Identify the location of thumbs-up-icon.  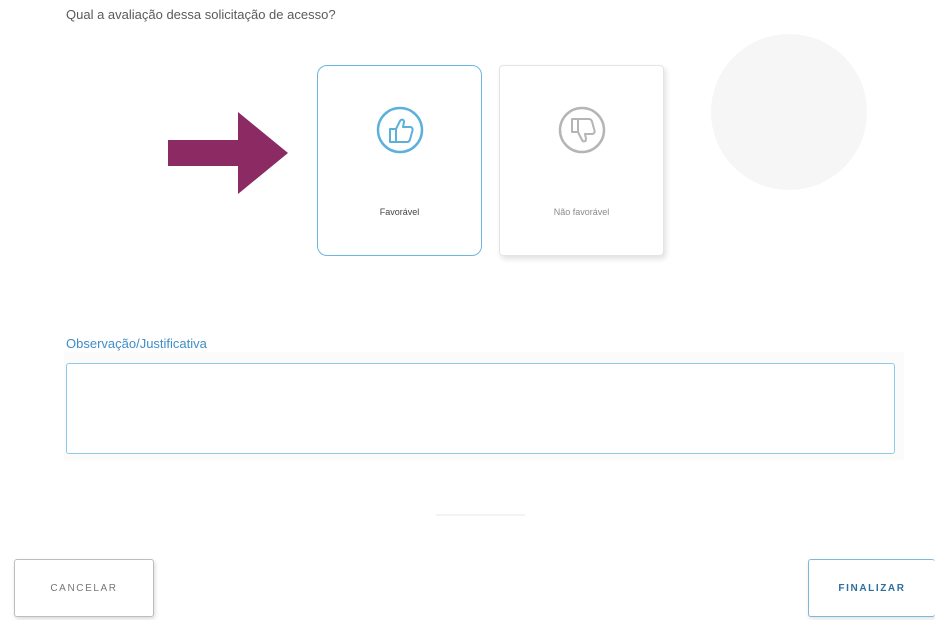
(400, 130).